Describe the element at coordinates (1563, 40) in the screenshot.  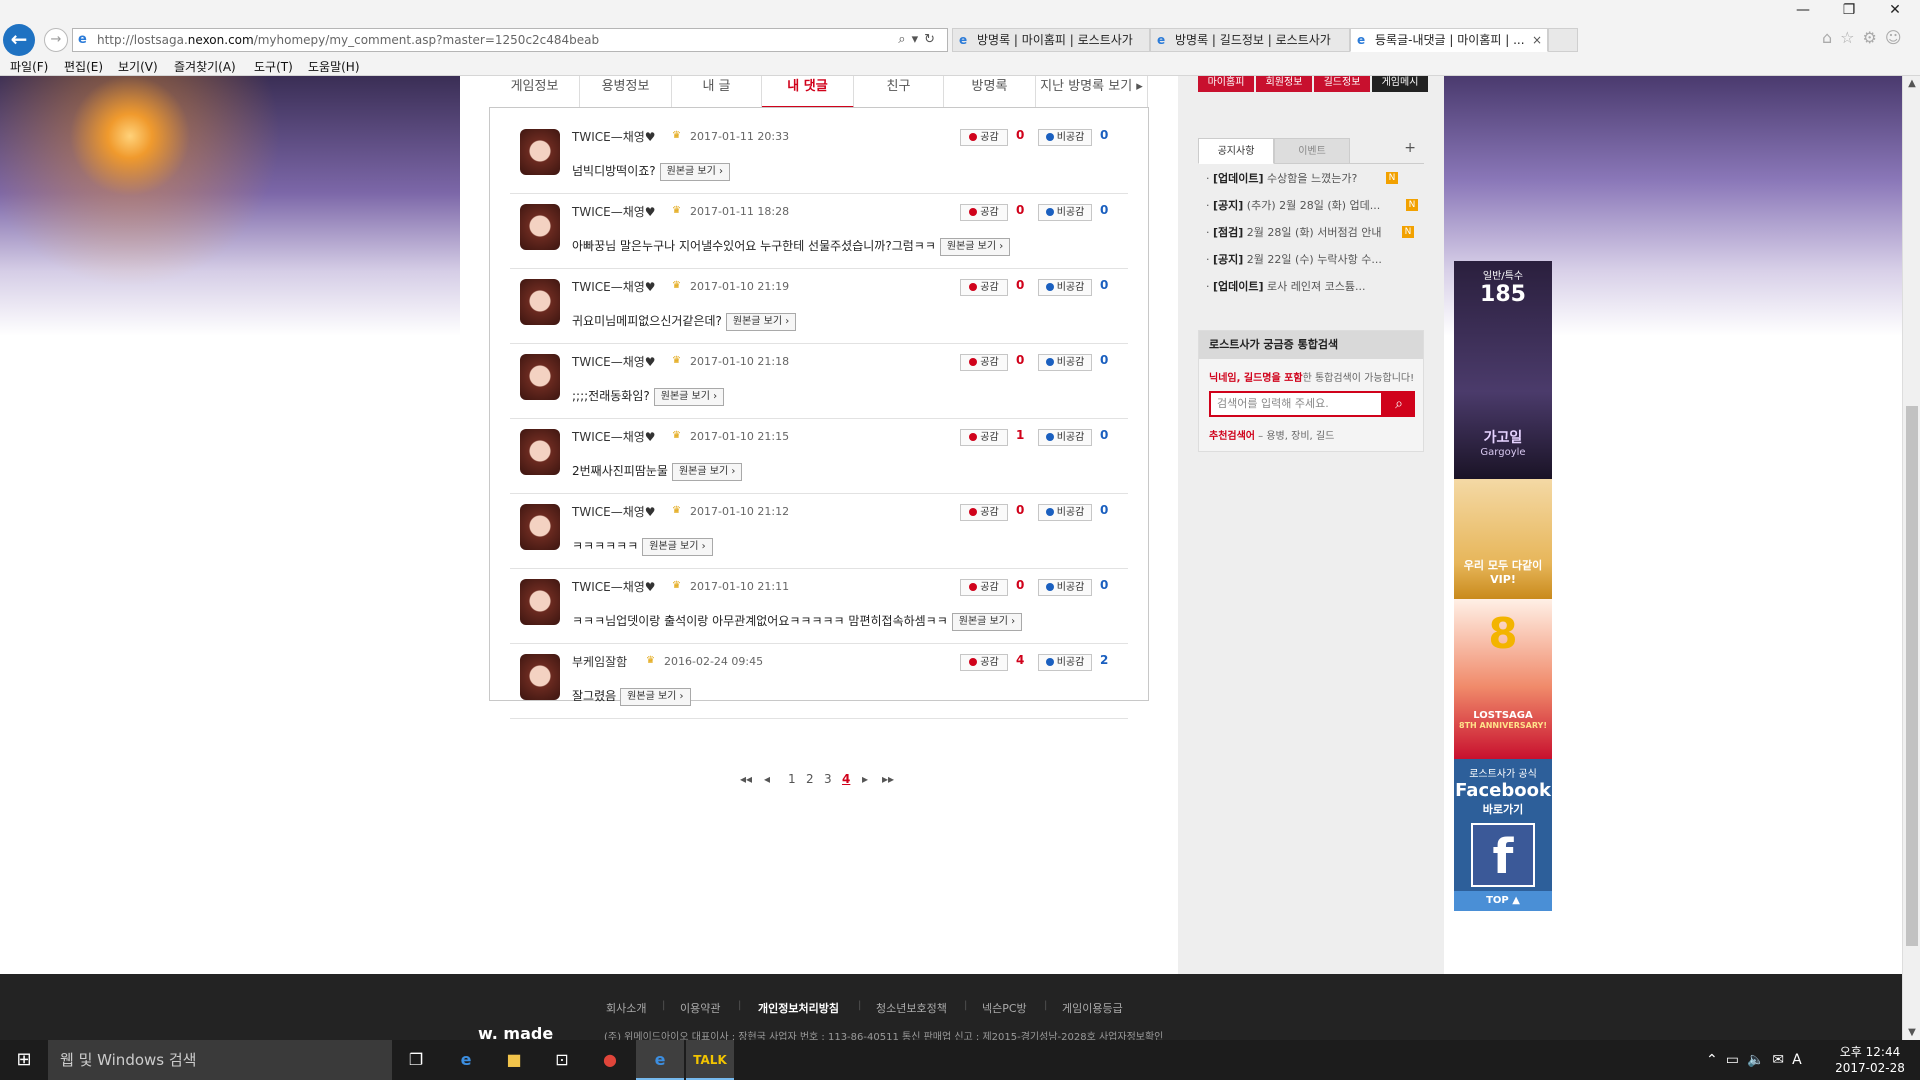
I see `new-tab-button` at that location.